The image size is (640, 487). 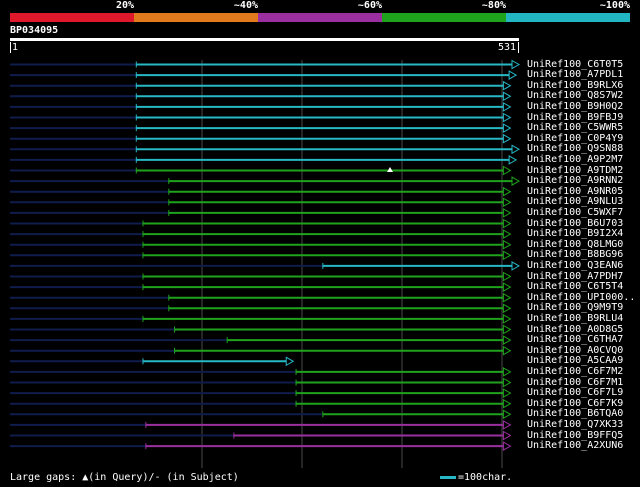 What do you see at coordinates (575, 254) in the screenshot?
I see `hit-label: UniRef100_B8BG96` at bounding box center [575, 254].